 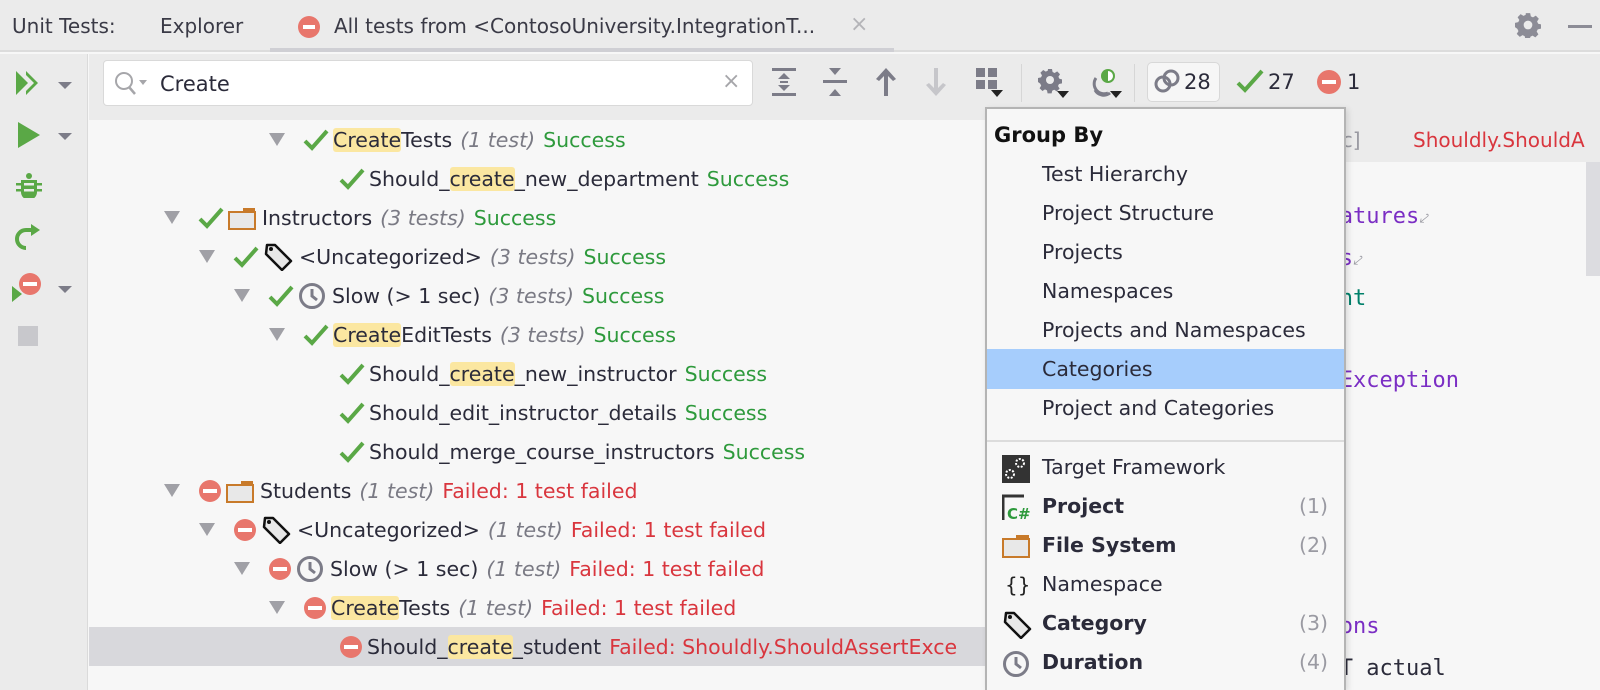 What do you see at coordinates (201, 26) in the screenshot?
I see `tab-explorer: Explorer` at bounding box center [201, 26].